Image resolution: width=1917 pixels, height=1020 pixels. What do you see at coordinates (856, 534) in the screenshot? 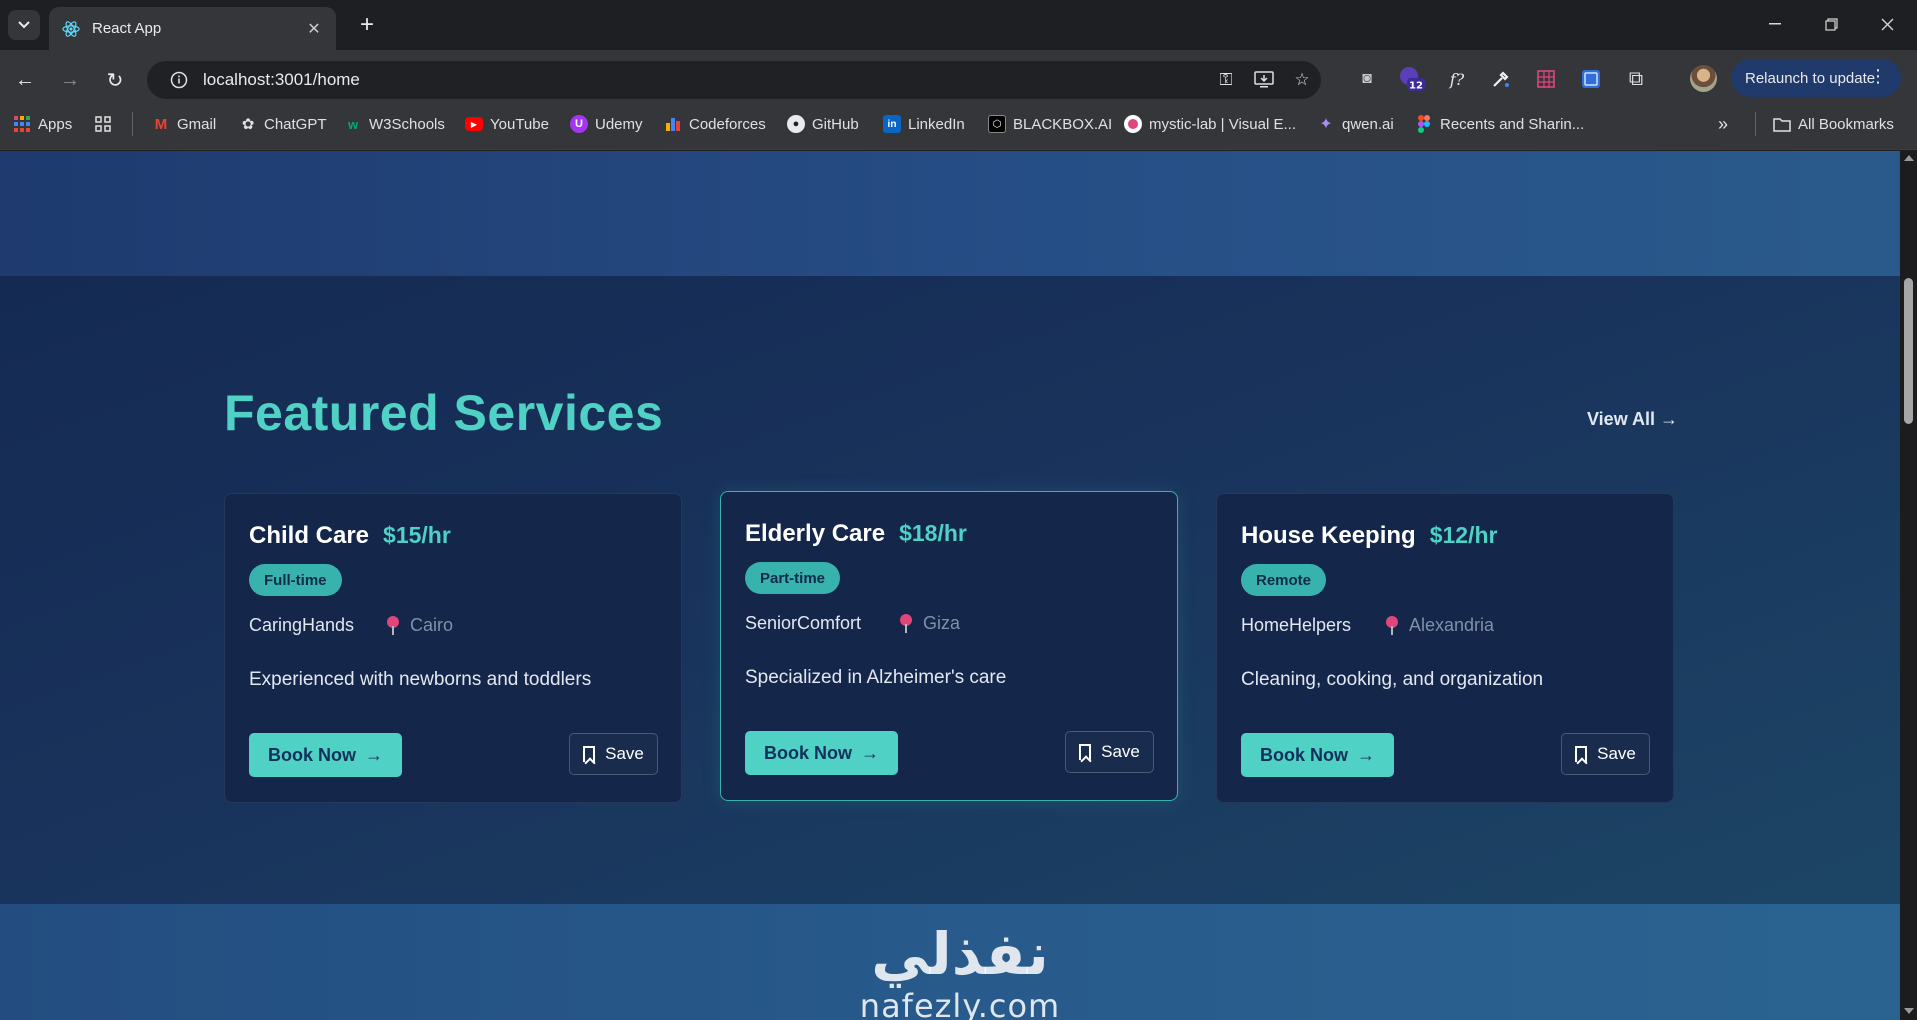
I see `card-header: Elderly Care $18/hr` at bounding box center [856, 534].